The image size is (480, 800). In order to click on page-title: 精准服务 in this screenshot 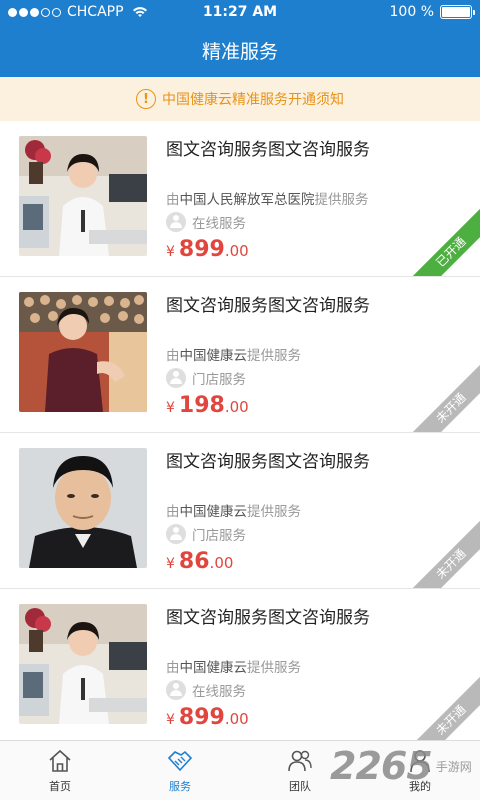, I will do `click(239, 52)`.